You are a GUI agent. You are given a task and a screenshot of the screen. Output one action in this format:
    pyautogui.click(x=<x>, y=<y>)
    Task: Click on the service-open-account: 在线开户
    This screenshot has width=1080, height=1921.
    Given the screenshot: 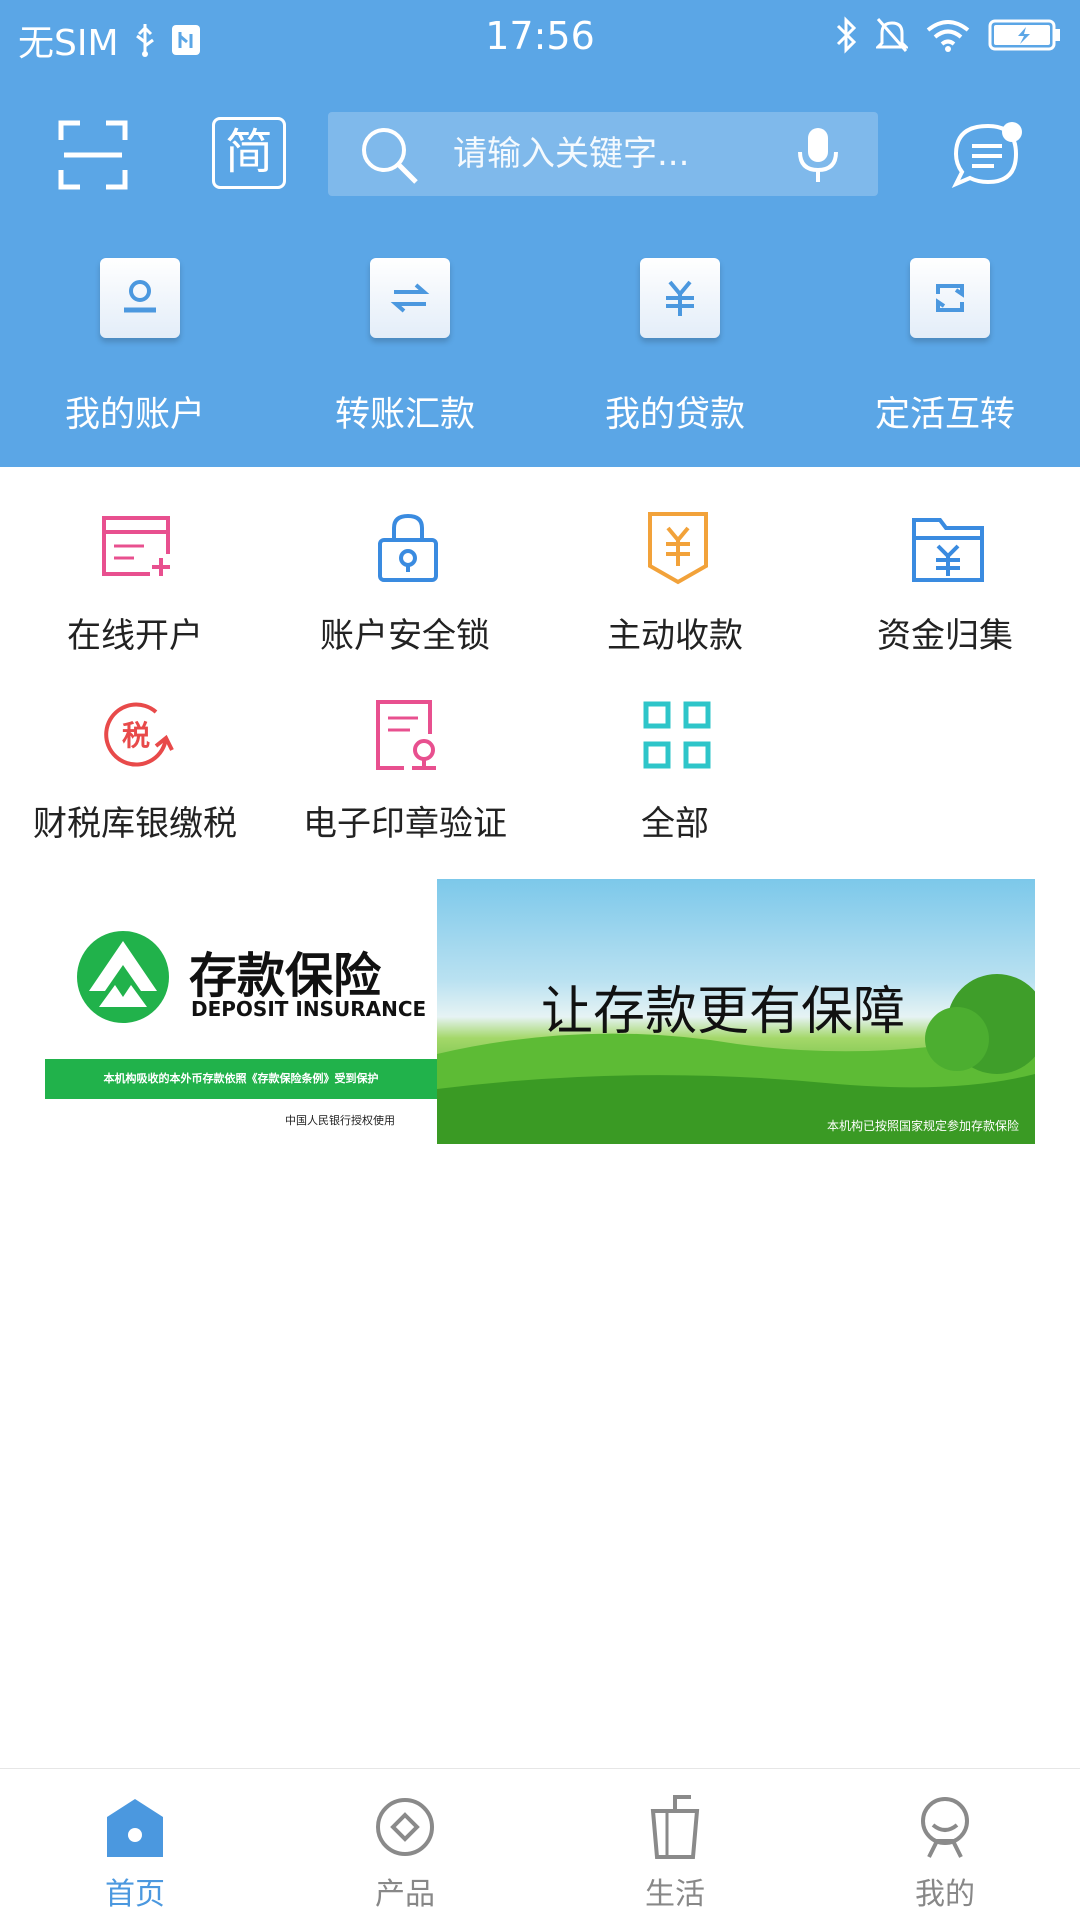 What is the action you would take?
    pyautogui.click(x=135, y=590)
    